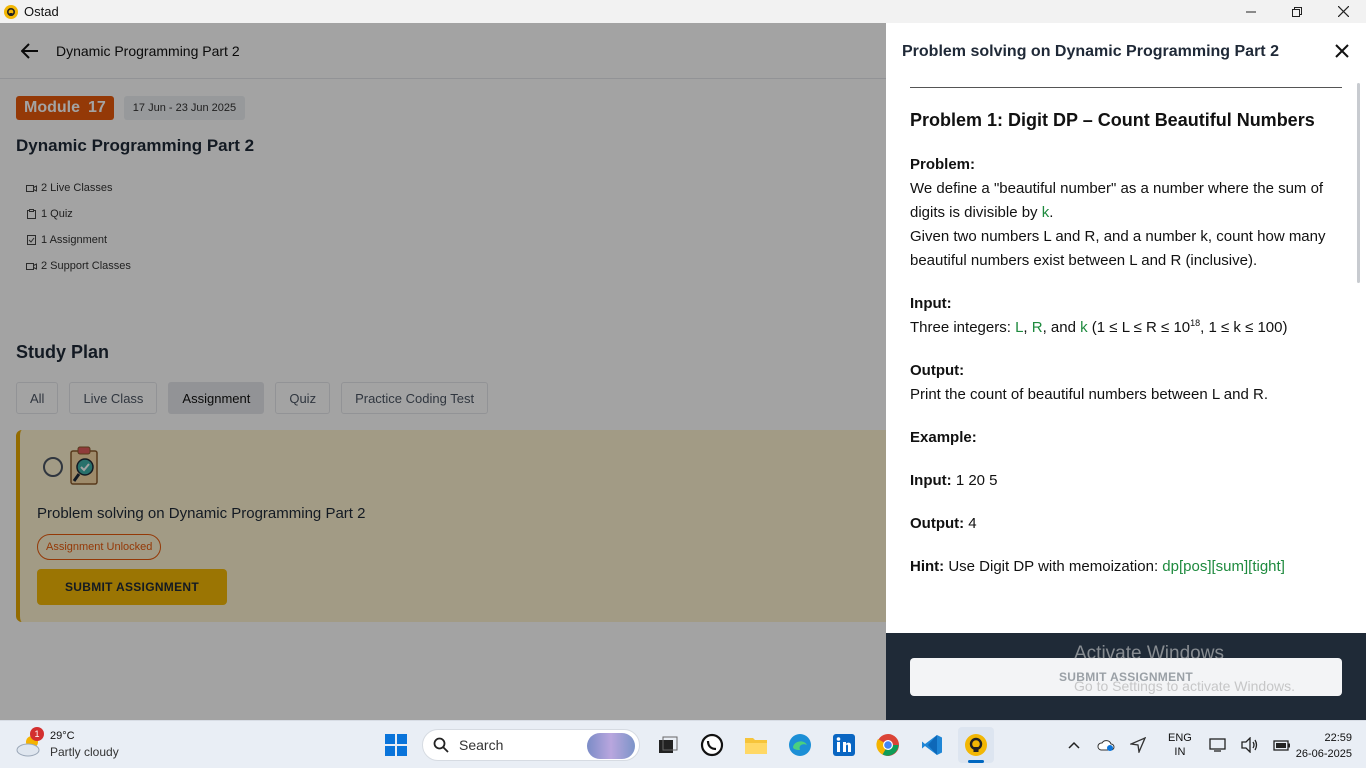 Image resolution: width=1366 pixels, height=768 pixels. What do you see at coordinates (1139, 327) in the screenshot?
I see `constraint-text: (1 ≤ L ≤ R ≤ 10` at bounding box center [1139, 327].